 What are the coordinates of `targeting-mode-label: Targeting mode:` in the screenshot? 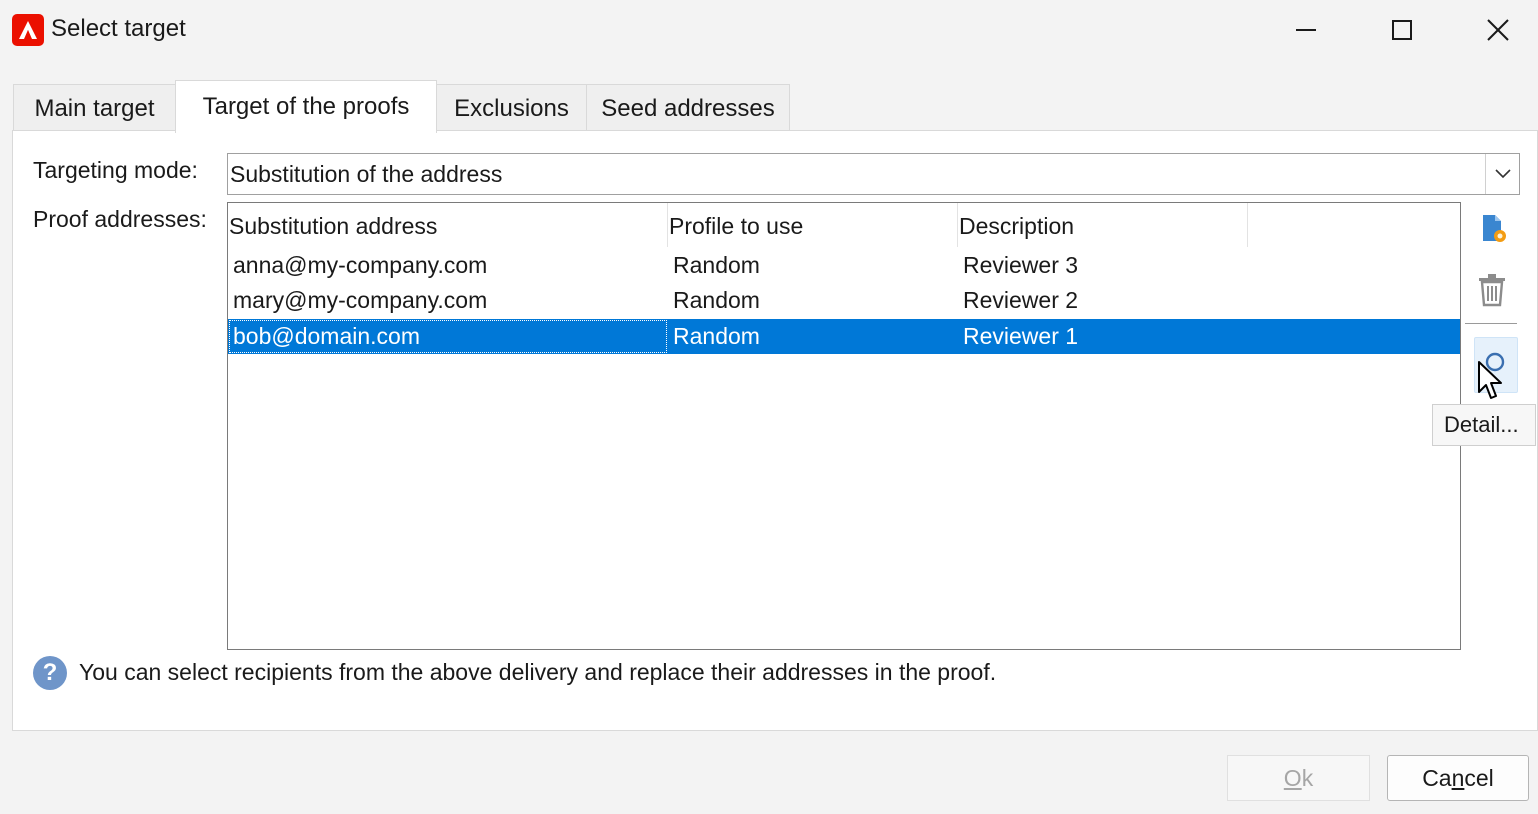 It's located at (115, 170).